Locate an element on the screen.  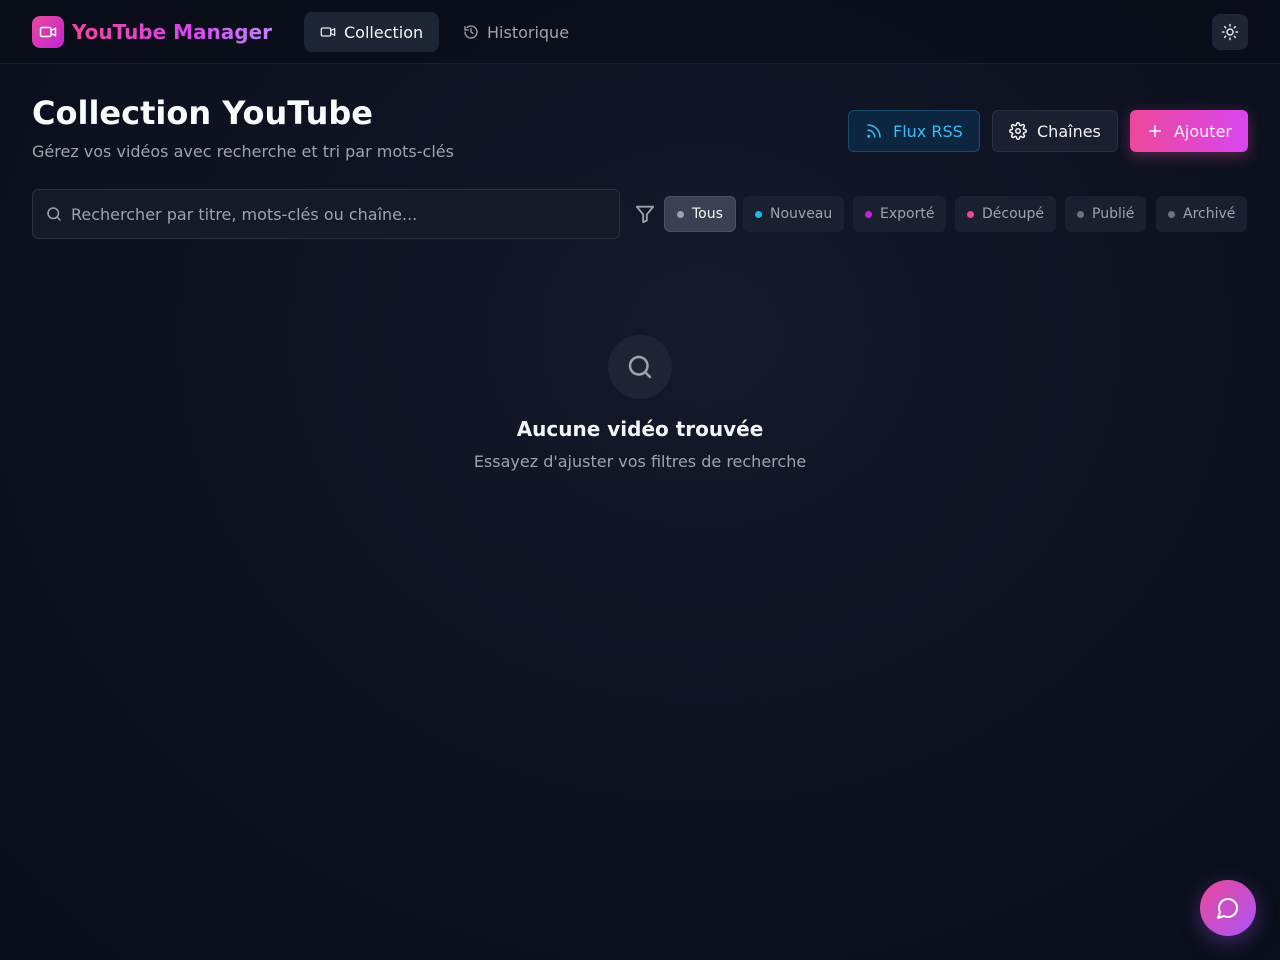
tab-collection: Collection is located at coordinates (372, 32).